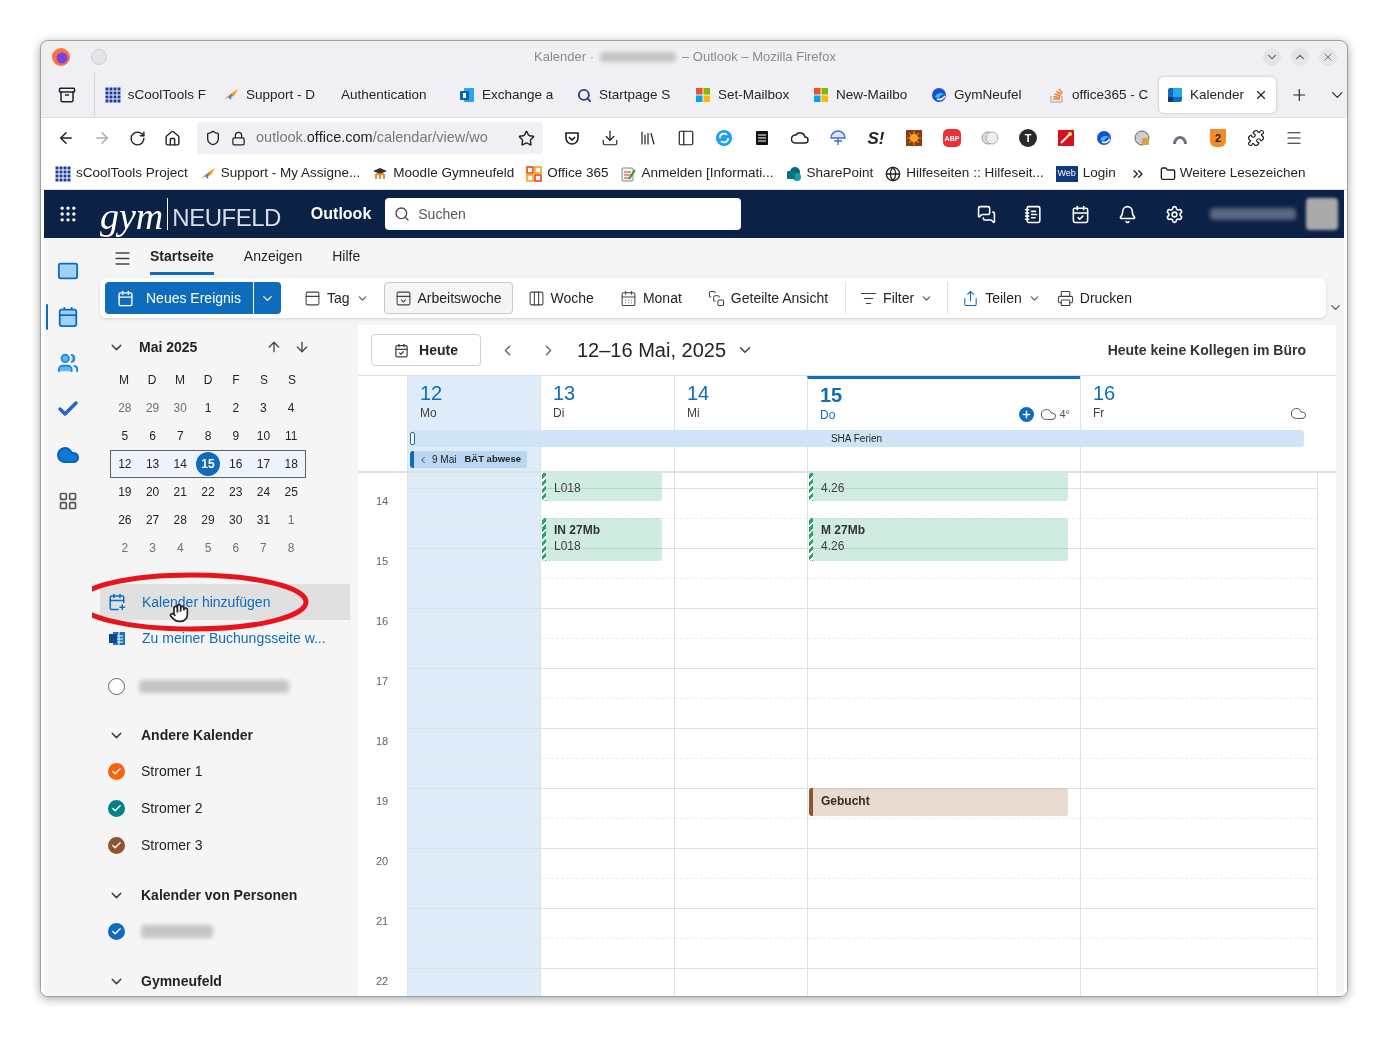 This screenshot has width=1388, height=1037. Describe the element at coordinates (1218, 138) in the screenshot. I see `shield-badge-icon: 2` at that location.